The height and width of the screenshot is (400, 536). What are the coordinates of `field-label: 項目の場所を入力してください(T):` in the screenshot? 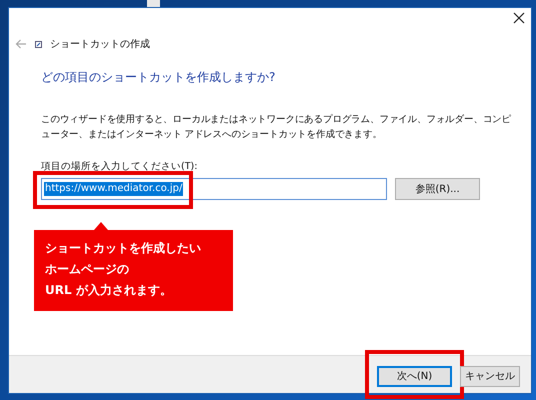 It's located at (119, 167).